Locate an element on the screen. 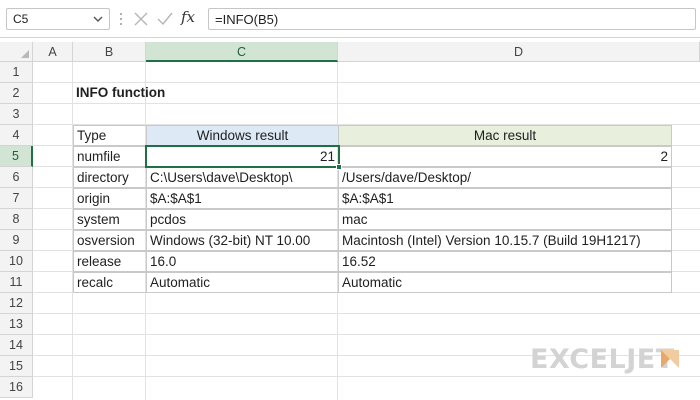  row-header-15: 15 is located at coordinates (16, 366).